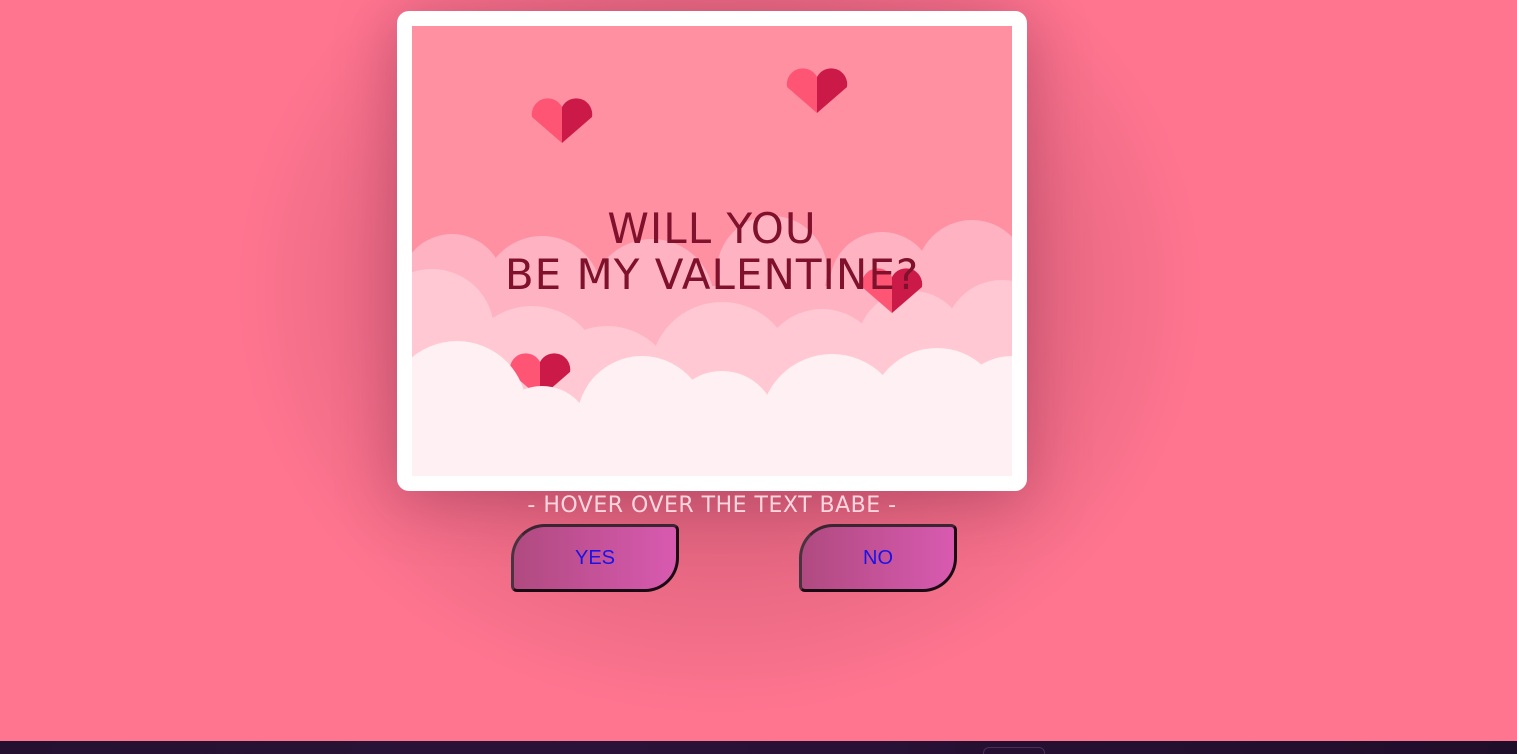 The image size is (1517, 754). Describe the element at coordinates (1014, 750) in the screenshot. I see `taskbar-tab` at that location.